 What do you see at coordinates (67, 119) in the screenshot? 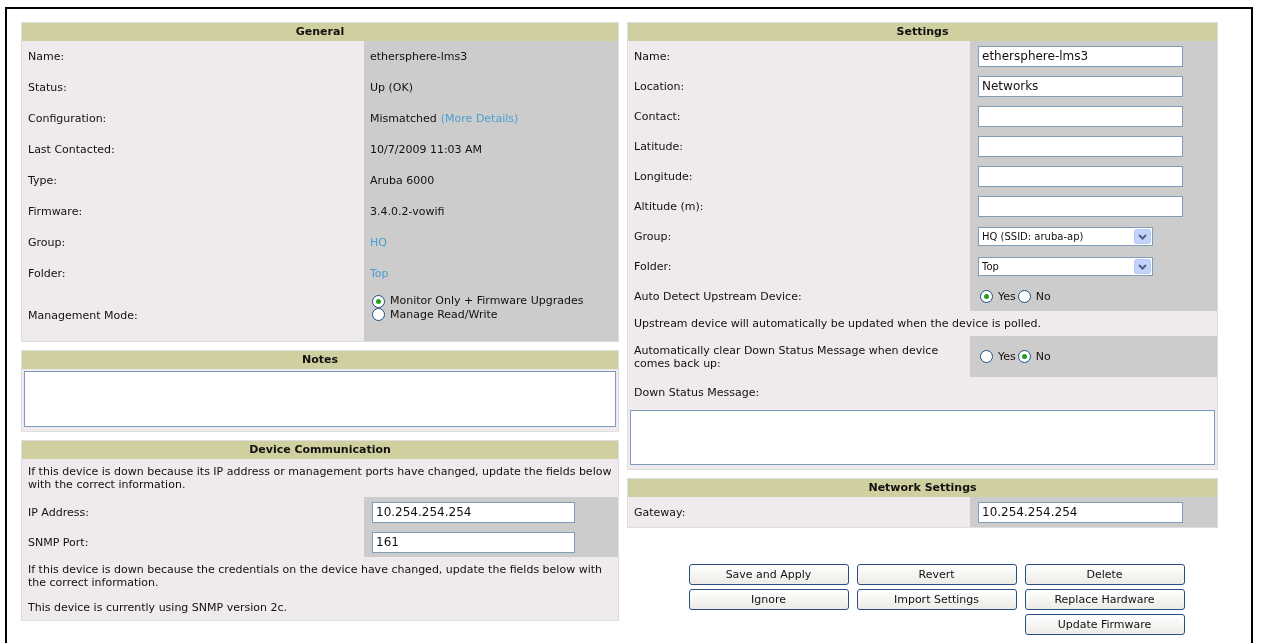
I see `field-label: Configuration:` at bounding box center [67, 119].